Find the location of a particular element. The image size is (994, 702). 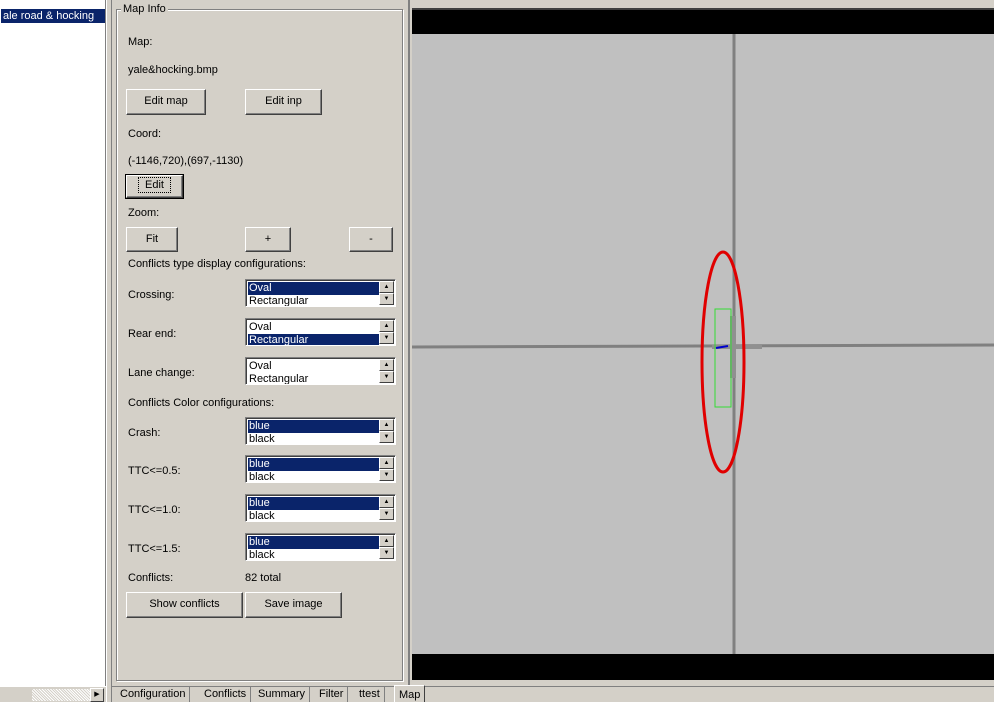

ttc-05-color-list: blue black ▲ ▼ is located at coordinates (320, 469).